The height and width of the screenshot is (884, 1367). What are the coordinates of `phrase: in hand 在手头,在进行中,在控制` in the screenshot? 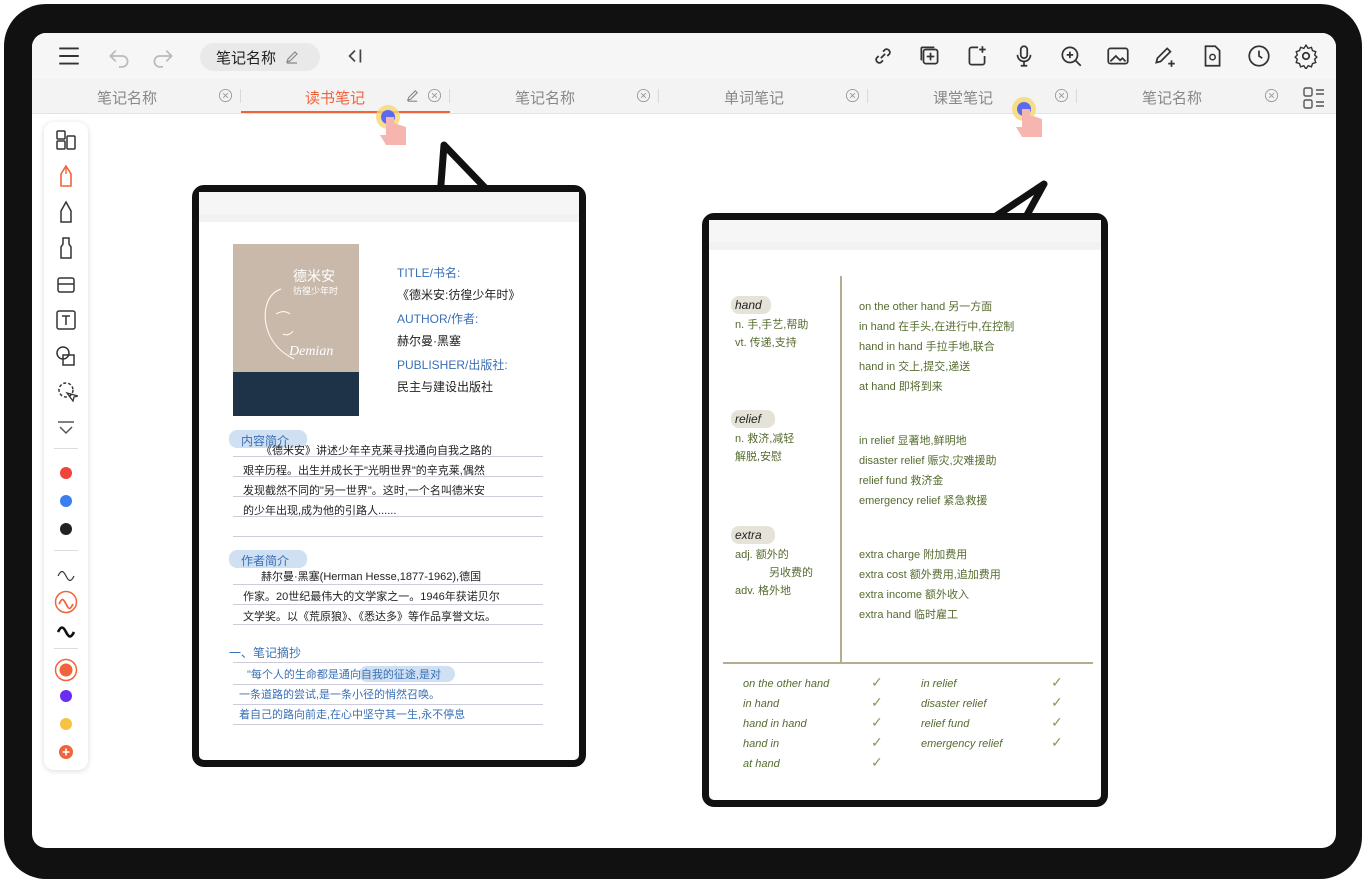 It's located at (937, 327).